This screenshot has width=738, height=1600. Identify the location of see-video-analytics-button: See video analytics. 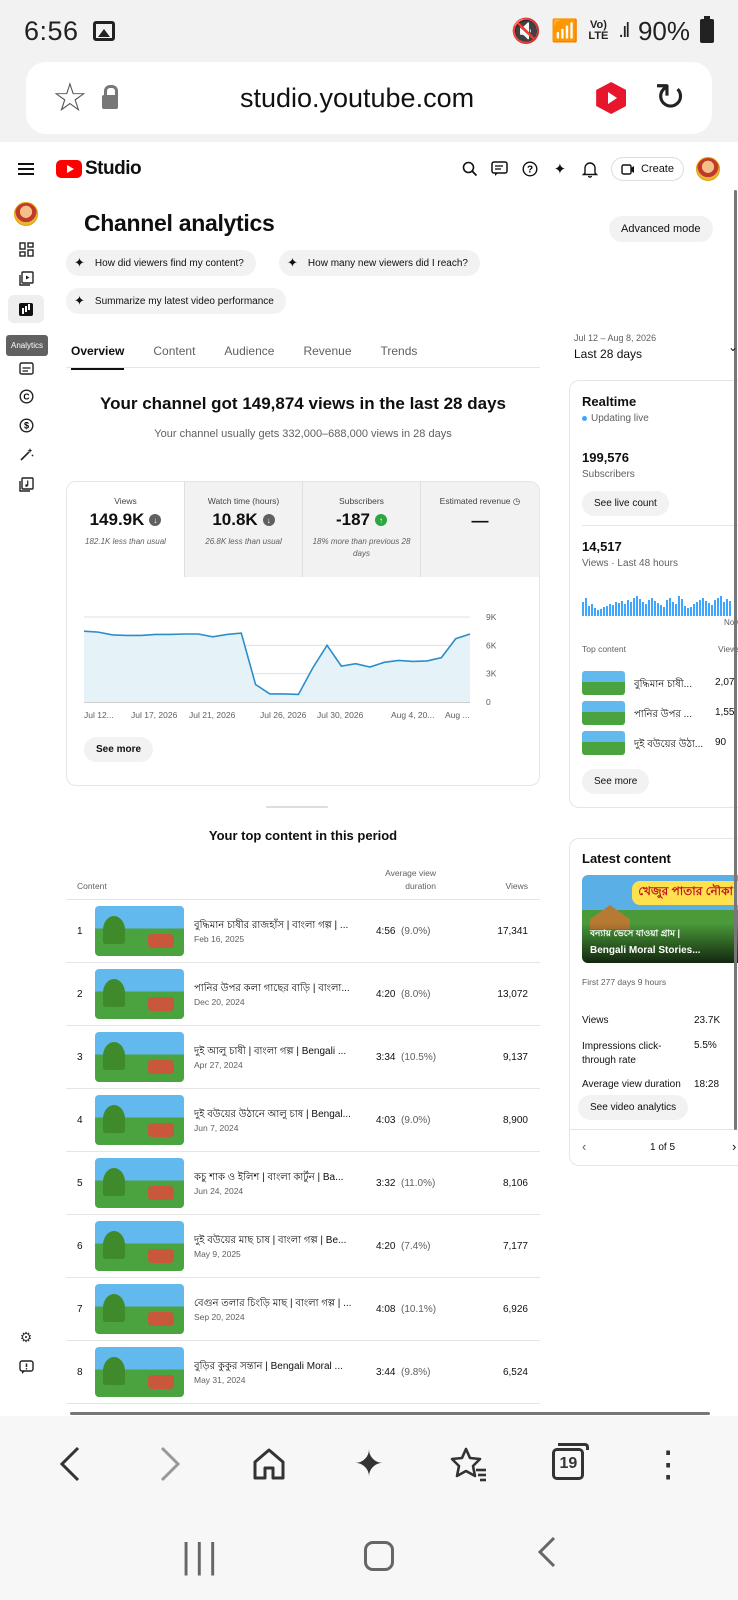
(633, 1107).